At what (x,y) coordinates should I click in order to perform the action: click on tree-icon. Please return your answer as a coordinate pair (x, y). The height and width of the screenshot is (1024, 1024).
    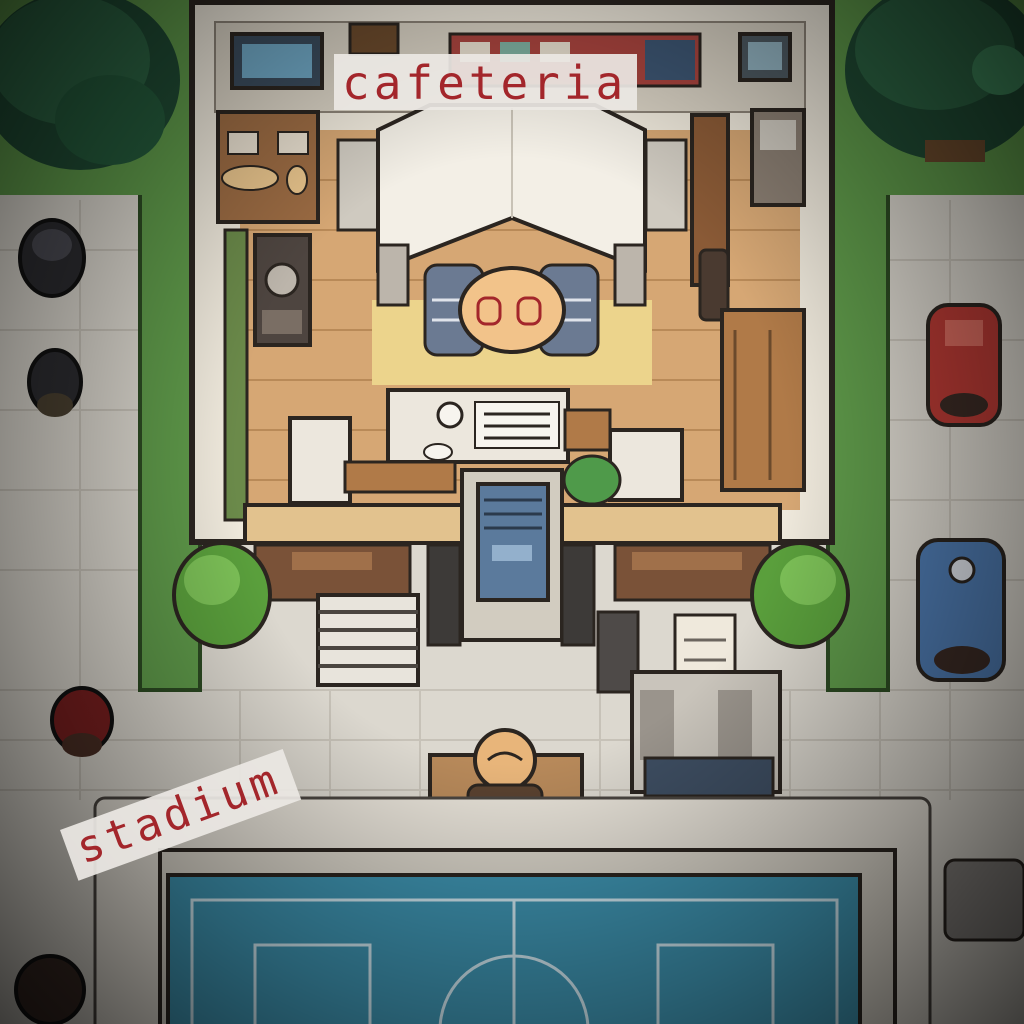
    Looking at the image, I should click on (90, 85).